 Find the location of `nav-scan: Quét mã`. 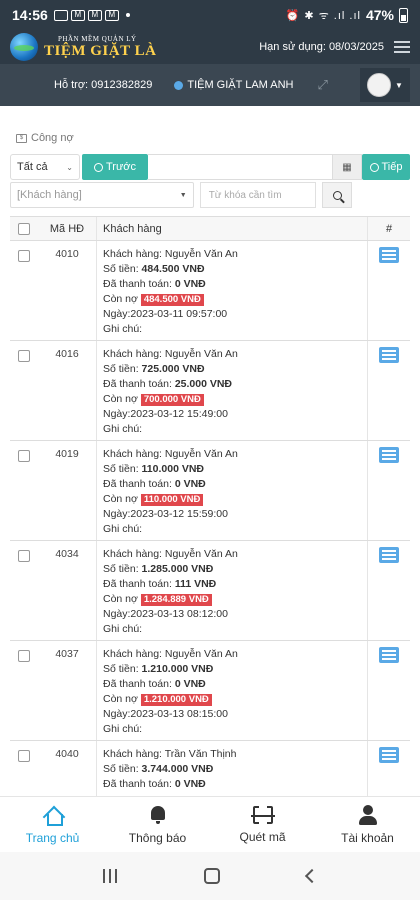

nav-scan: Quét mã is located at coordinates (262, 824).